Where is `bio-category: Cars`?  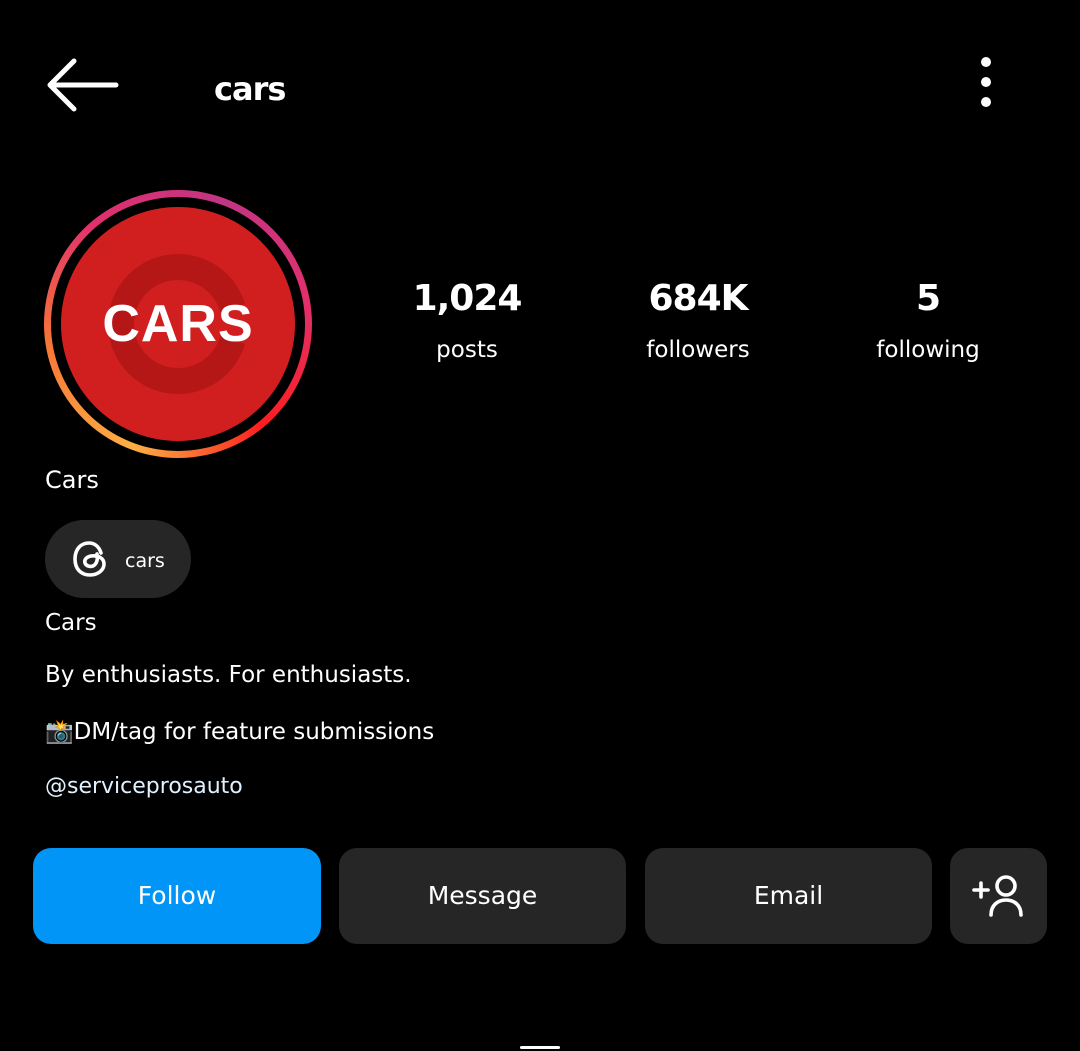 bio-category: Cars is located at coordinates (71, 623).